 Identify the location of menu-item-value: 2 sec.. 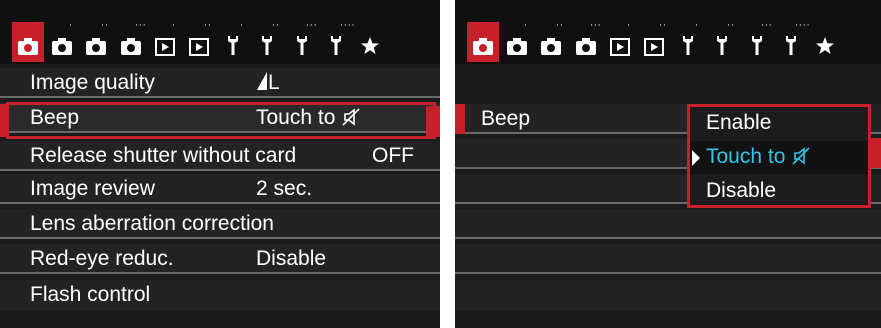
(284, 188).